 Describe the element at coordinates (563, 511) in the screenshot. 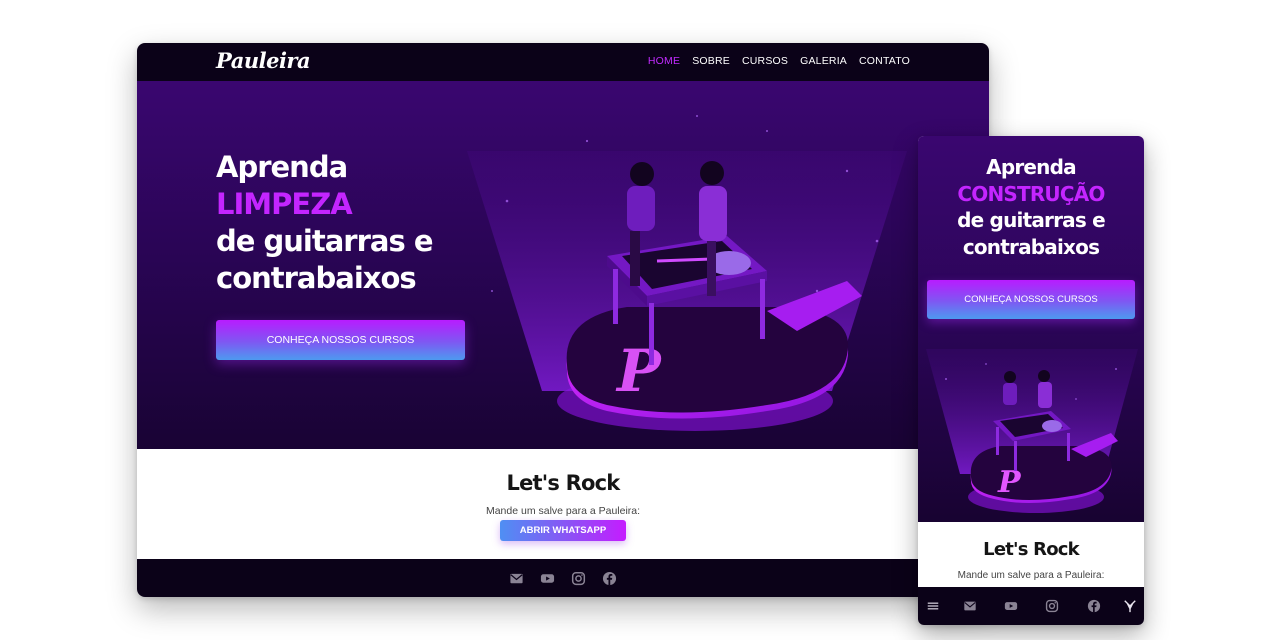

I see `contact-subtitle: Mande um salve para a Pauleira:` at that location.